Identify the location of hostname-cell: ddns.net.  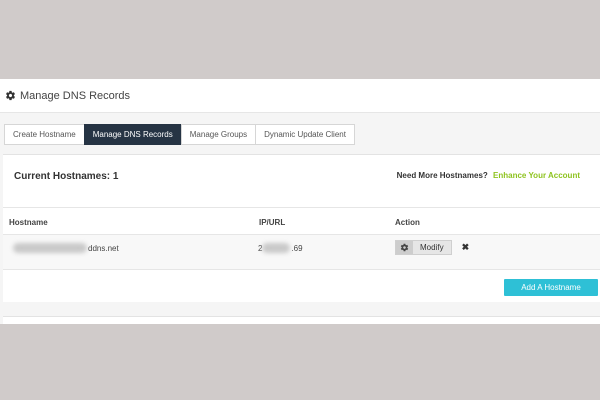
(66, 248).